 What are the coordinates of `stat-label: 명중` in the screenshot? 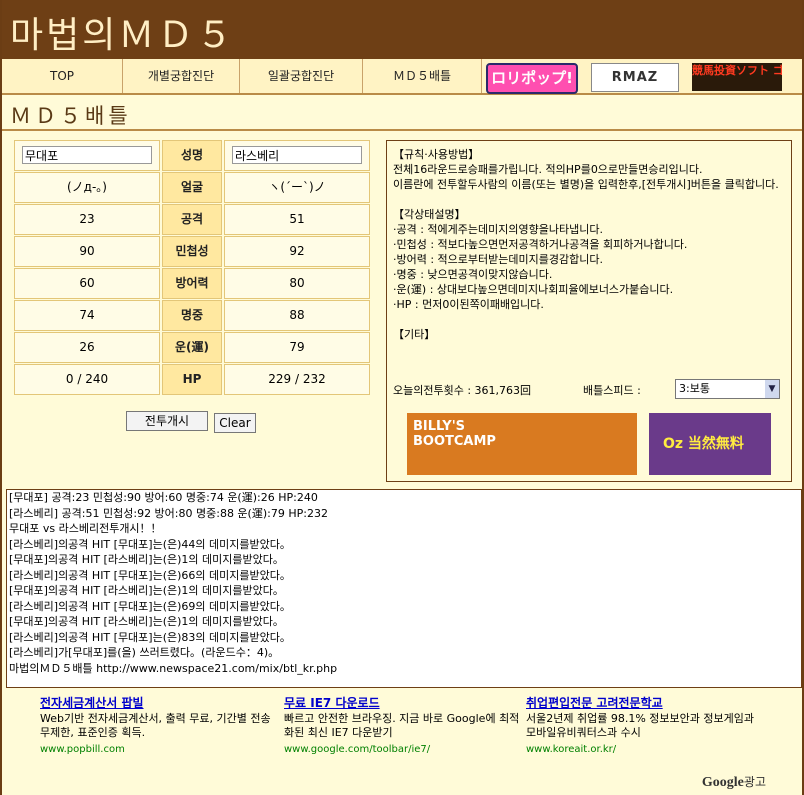 It's located at (192, 315).